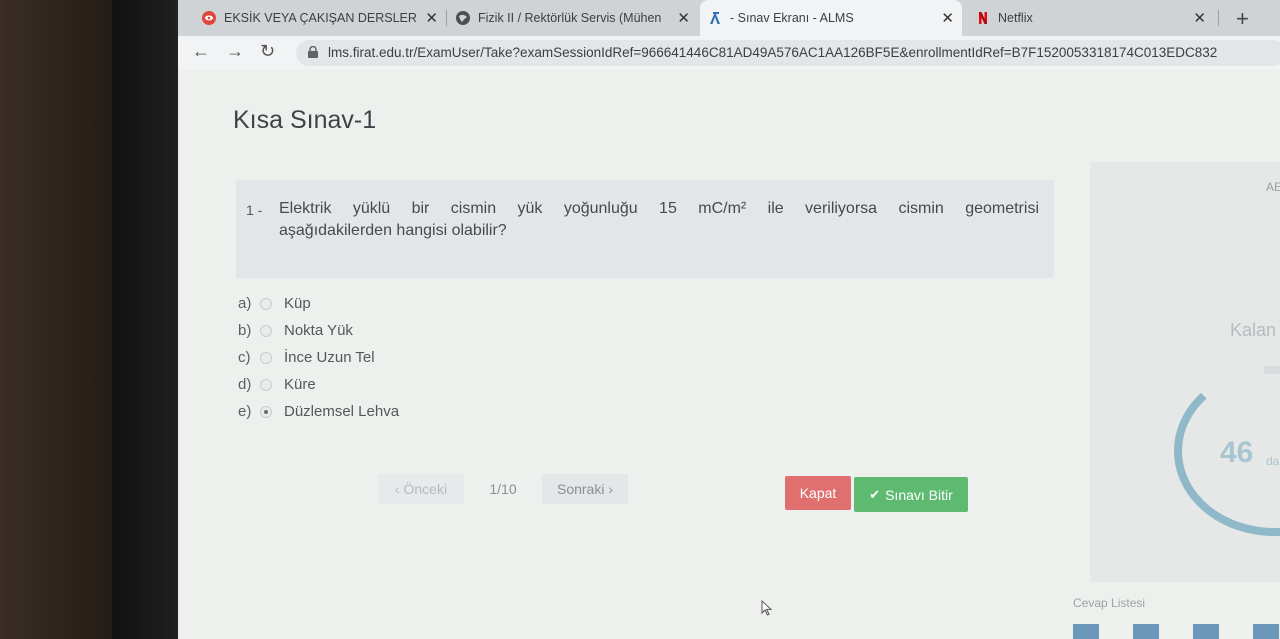 Image resolution: width=1280 pixels, height=639 pixels. Describe the element at coordinates (715, 18) in the screenshot. I see `alms-icon` at that location.